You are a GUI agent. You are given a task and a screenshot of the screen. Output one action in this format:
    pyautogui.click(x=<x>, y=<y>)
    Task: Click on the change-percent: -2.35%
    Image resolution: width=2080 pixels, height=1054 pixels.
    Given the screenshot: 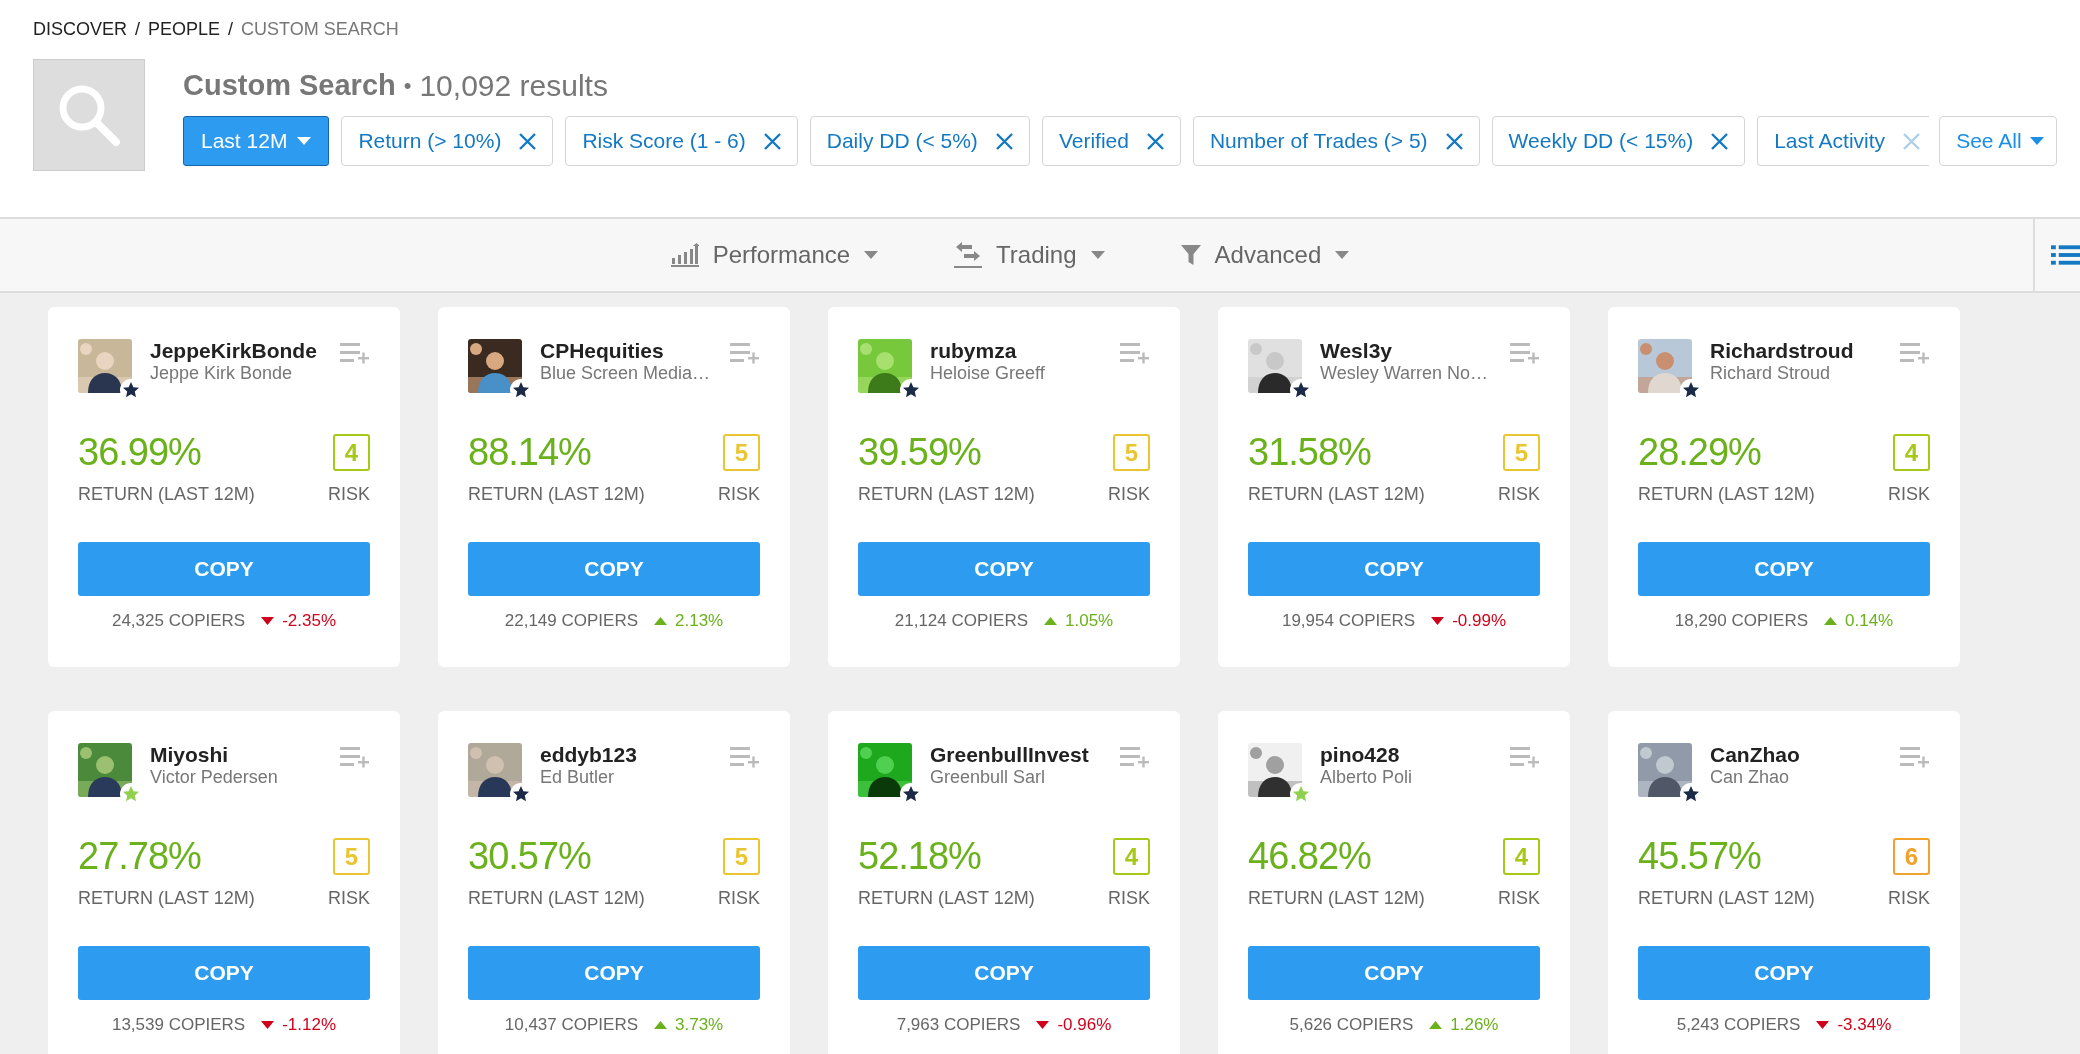 What is the action you would take?
    pyautogui.click(x=309, y=621)
    